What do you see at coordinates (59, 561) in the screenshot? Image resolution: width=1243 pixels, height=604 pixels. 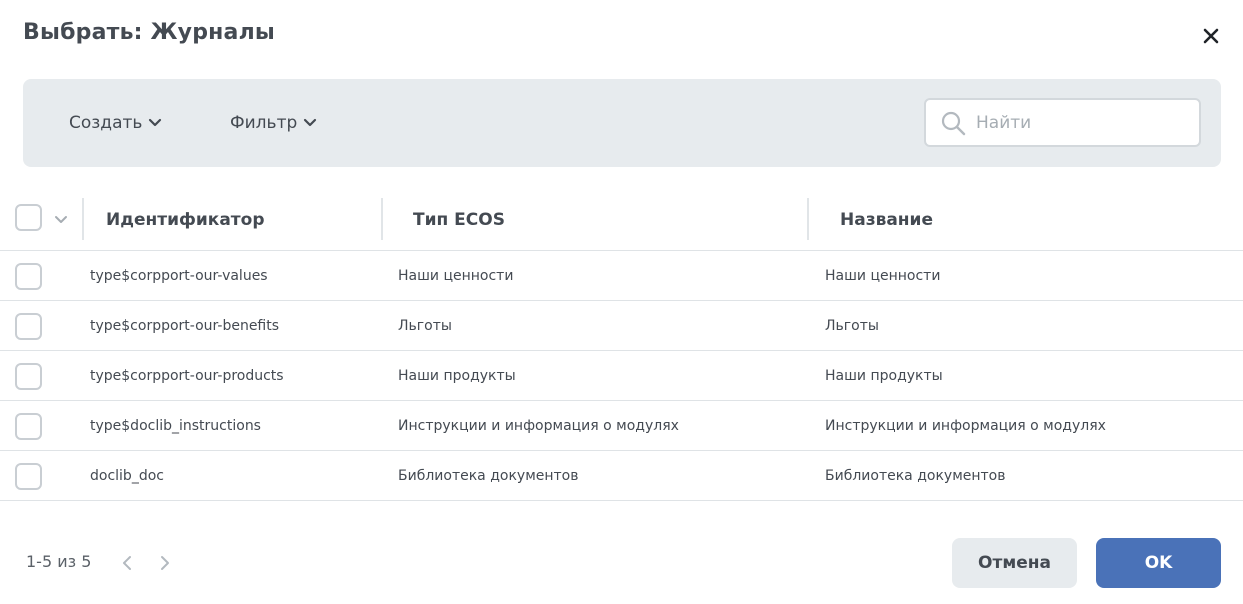 I see `pagination-summary: 1-5 из 5` at bounding box center [59, 561].